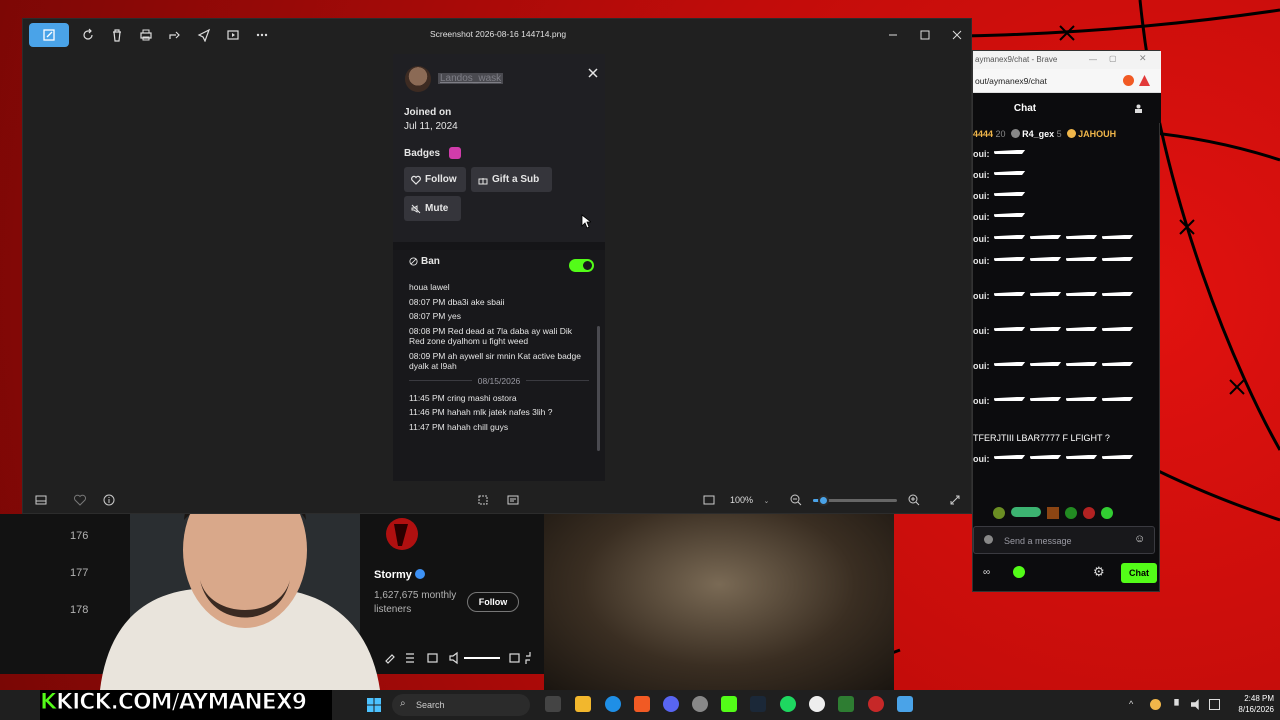 The width and height of the screenshot is (1280, 720). What do you see at coordinates (1195, 704) in the screenshot?
I see `volume-icon` at bounding box center [1195, 704].